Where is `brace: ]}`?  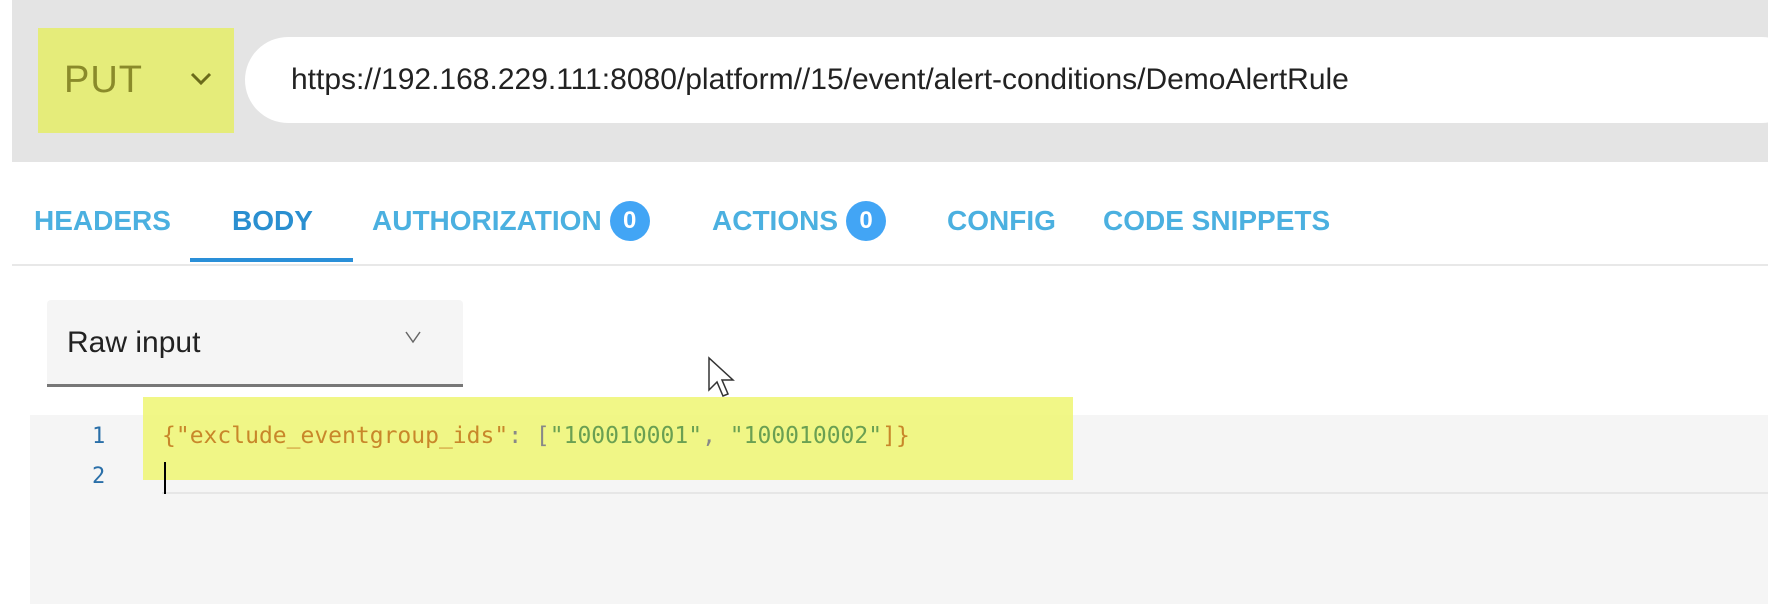 brace: ]} is located at coordinates (896, 436).